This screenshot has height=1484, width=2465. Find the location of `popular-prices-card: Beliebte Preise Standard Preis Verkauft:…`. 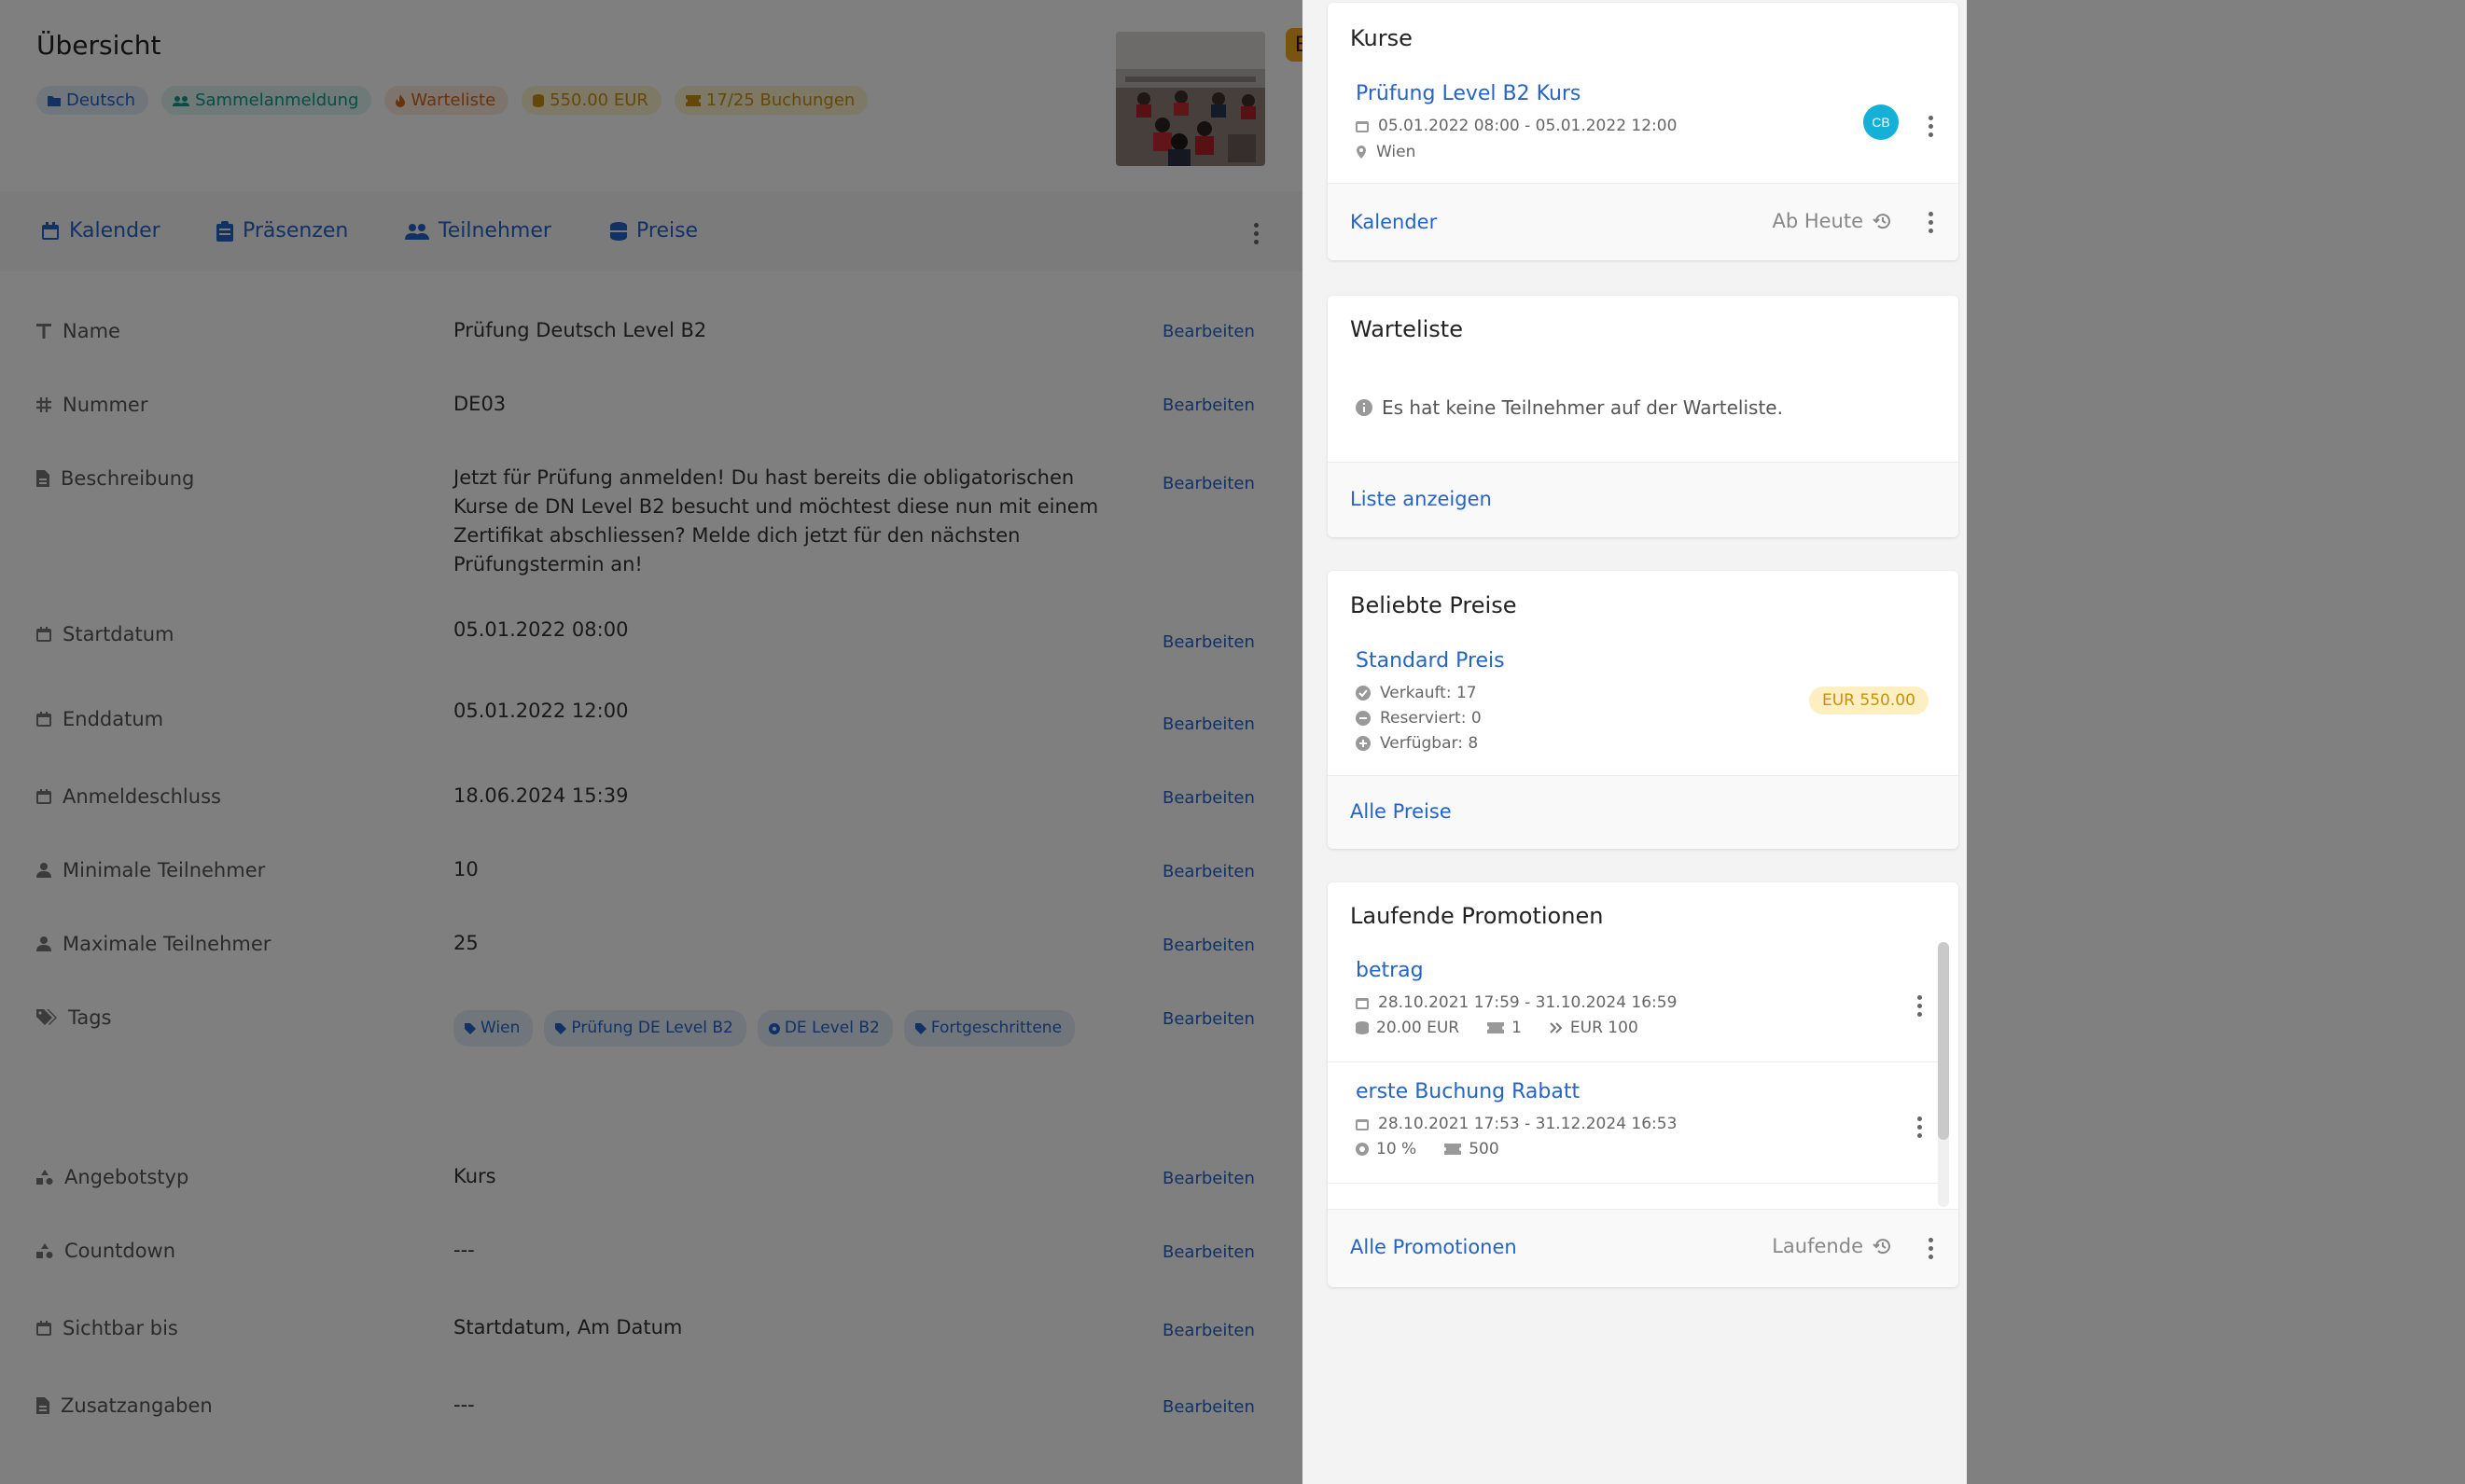

popular-prices-card: Beliebte Preise Standard Preis Verkauft:… is located at coordinates (1643, 710).